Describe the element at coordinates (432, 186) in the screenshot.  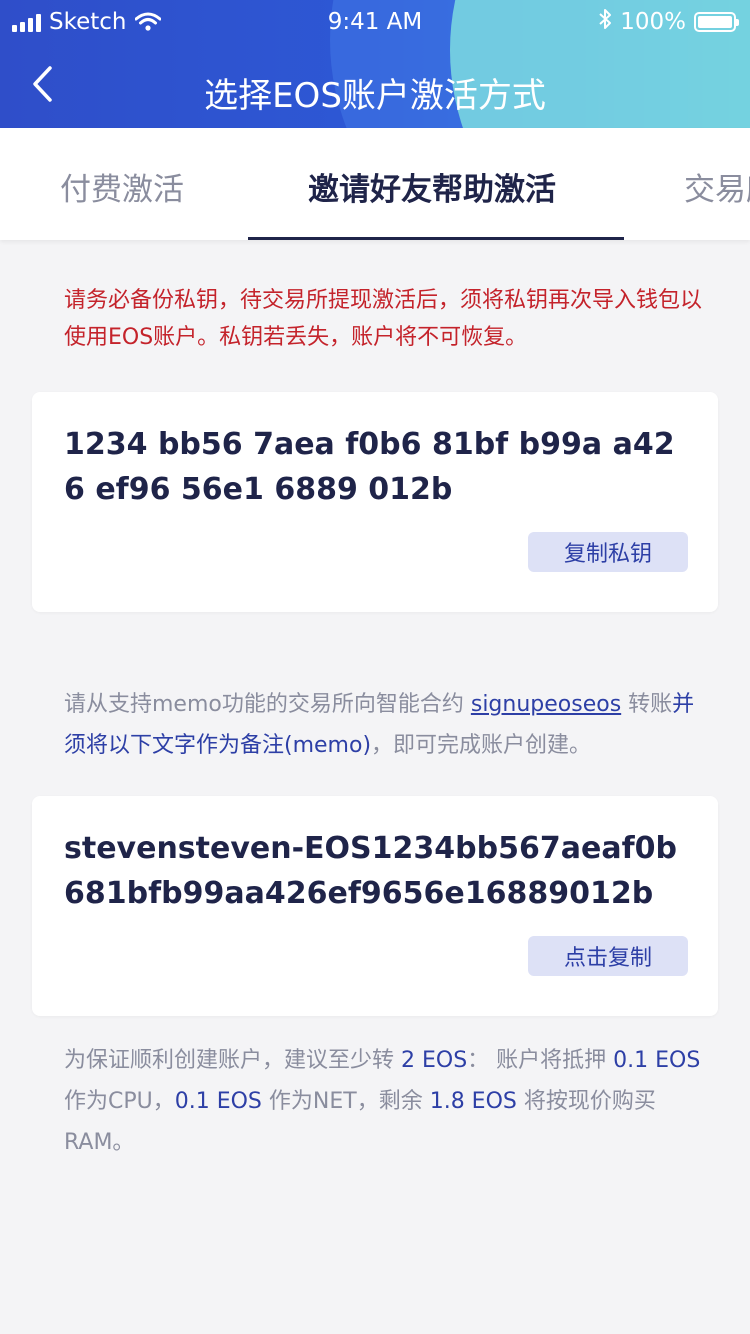
I see `tab-invite-friend-activation: 邀请好友帮助激活` at that location.